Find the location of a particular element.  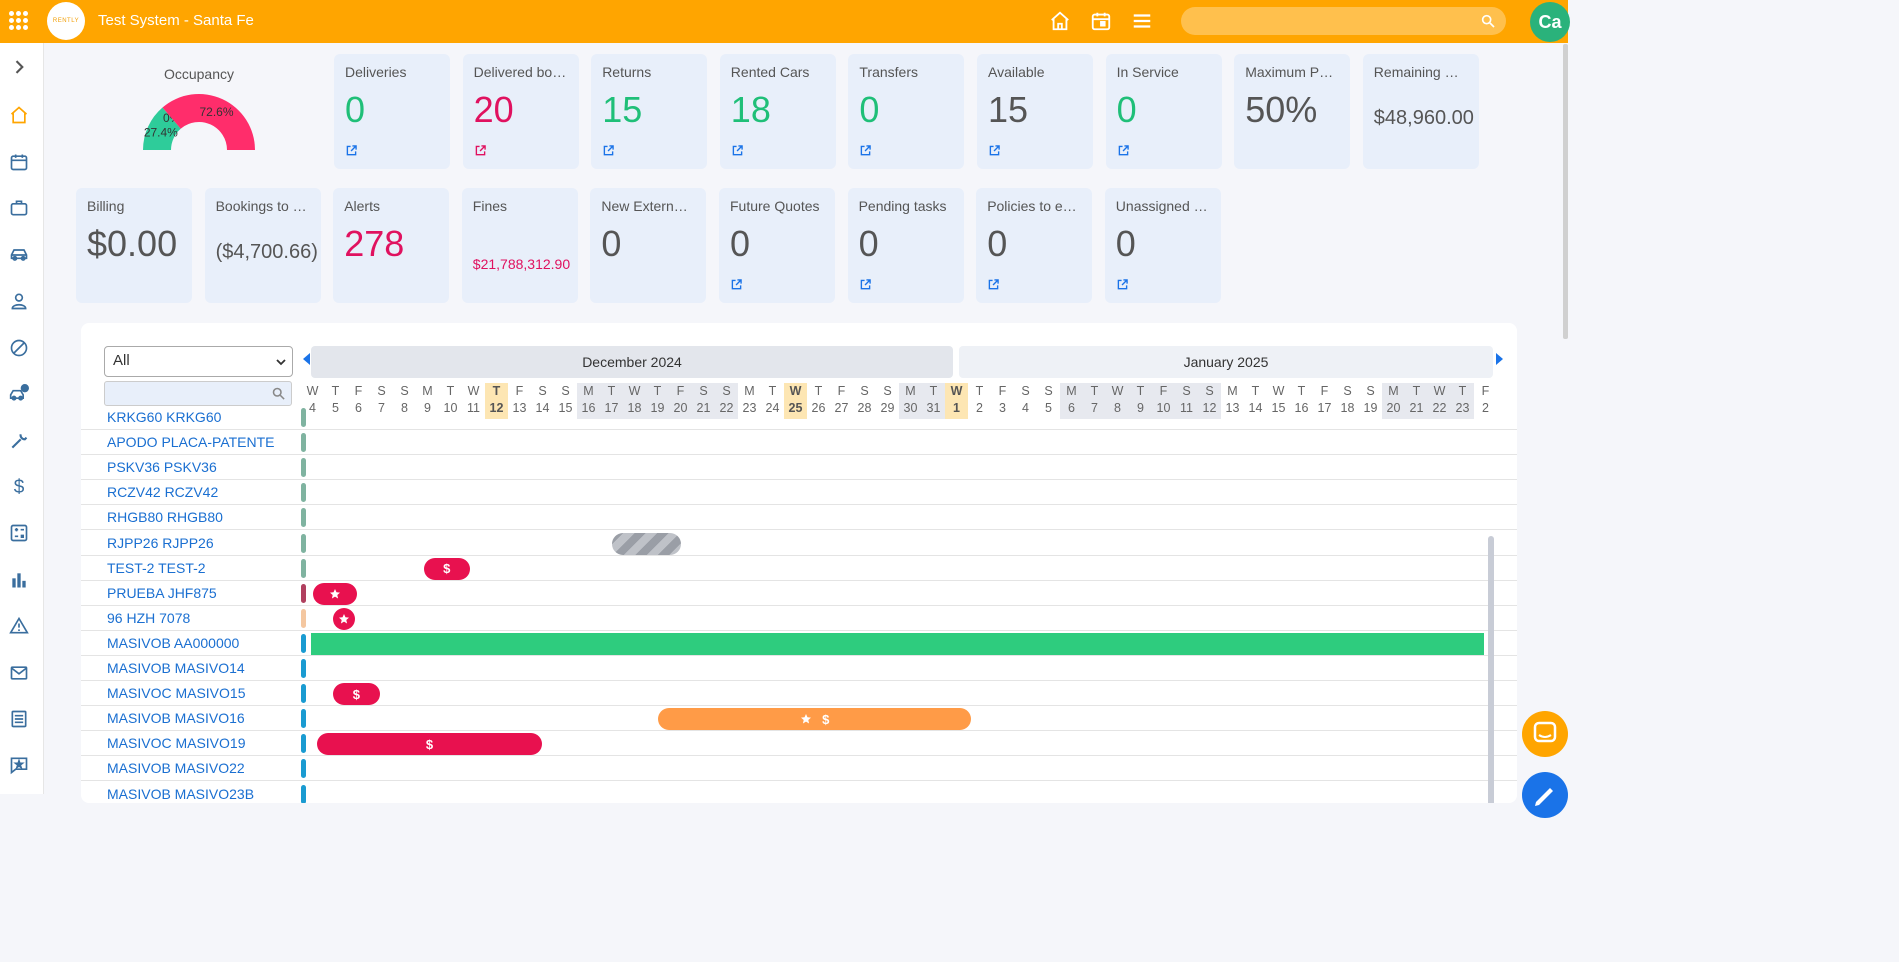

occupancy-segment is located at coordinates (208, 121).